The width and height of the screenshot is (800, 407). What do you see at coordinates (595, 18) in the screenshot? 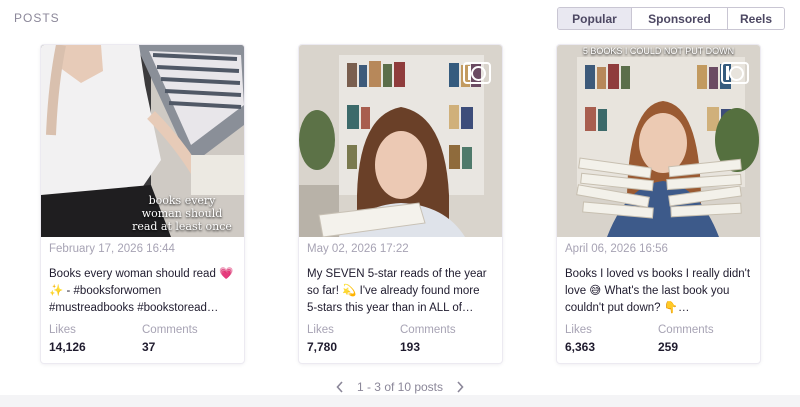
I see `tab-popular: Popular` at bounding box center [595, 18].